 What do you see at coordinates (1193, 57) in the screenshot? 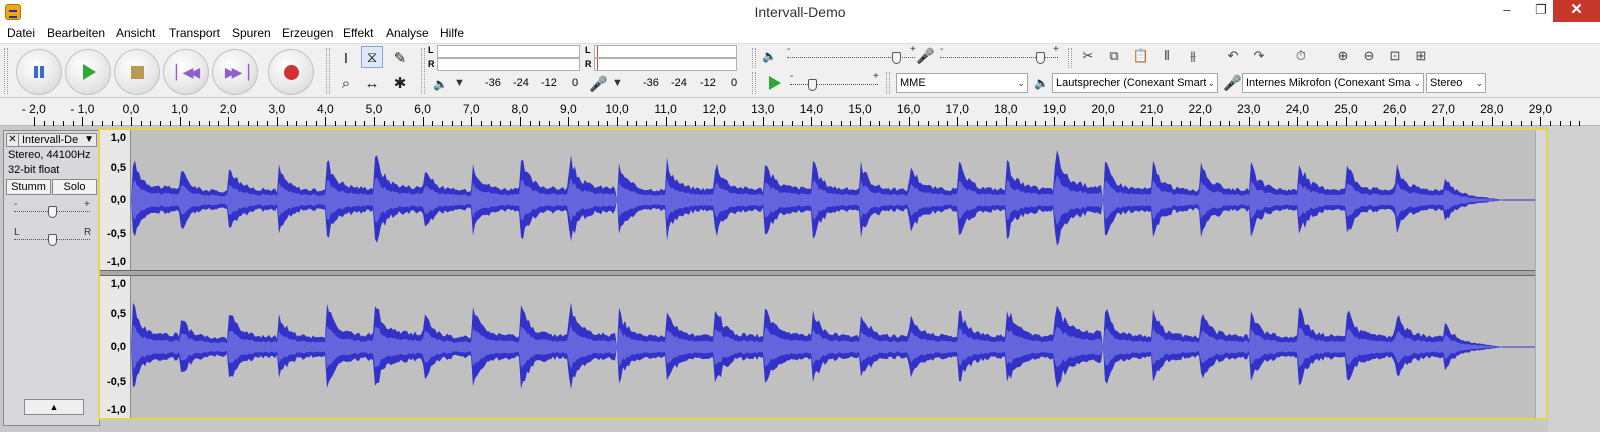
I see `silence-audio-icon: ⫵` at bounding box center [1193, 57].